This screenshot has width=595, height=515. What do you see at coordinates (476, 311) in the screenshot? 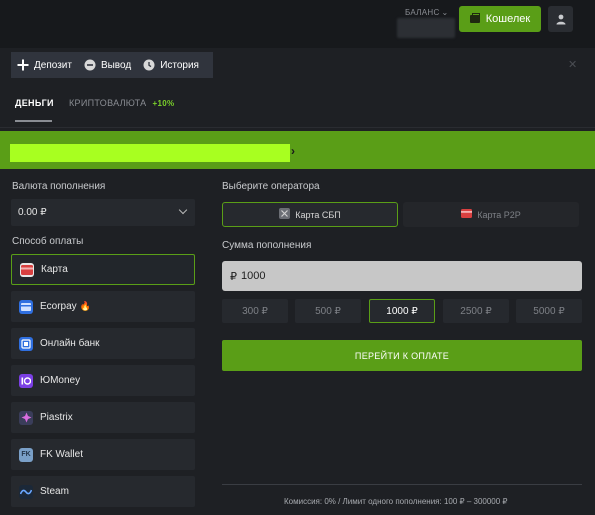
I see `amount-preset-2500: 2500 ₽` at bounding box center [476, 311].